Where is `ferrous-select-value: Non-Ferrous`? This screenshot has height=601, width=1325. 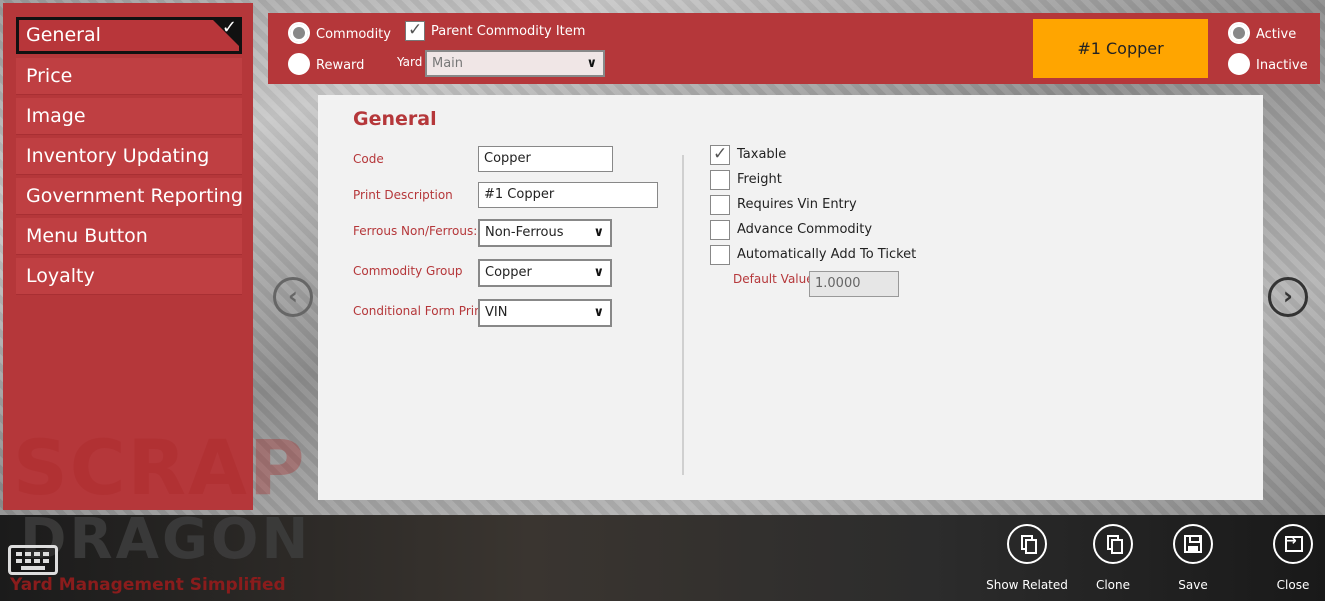 ferrous-select-value: Non-Ferrous is located at coordinates (524, 232).